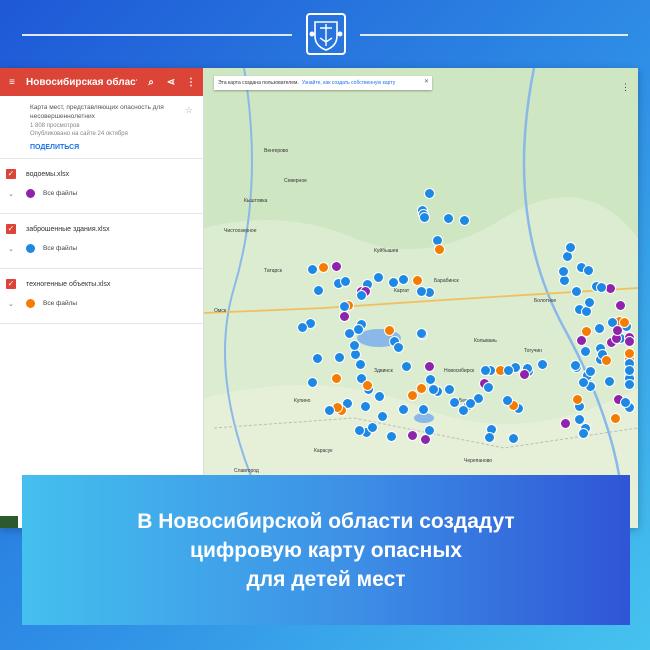  Describe the element at coordinates (545, 301) in the screenshot. I see `map-town-label: Болотное` at that location.